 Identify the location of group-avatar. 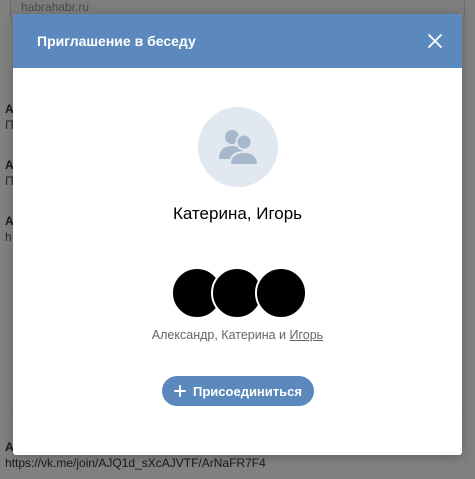
(238, 147).